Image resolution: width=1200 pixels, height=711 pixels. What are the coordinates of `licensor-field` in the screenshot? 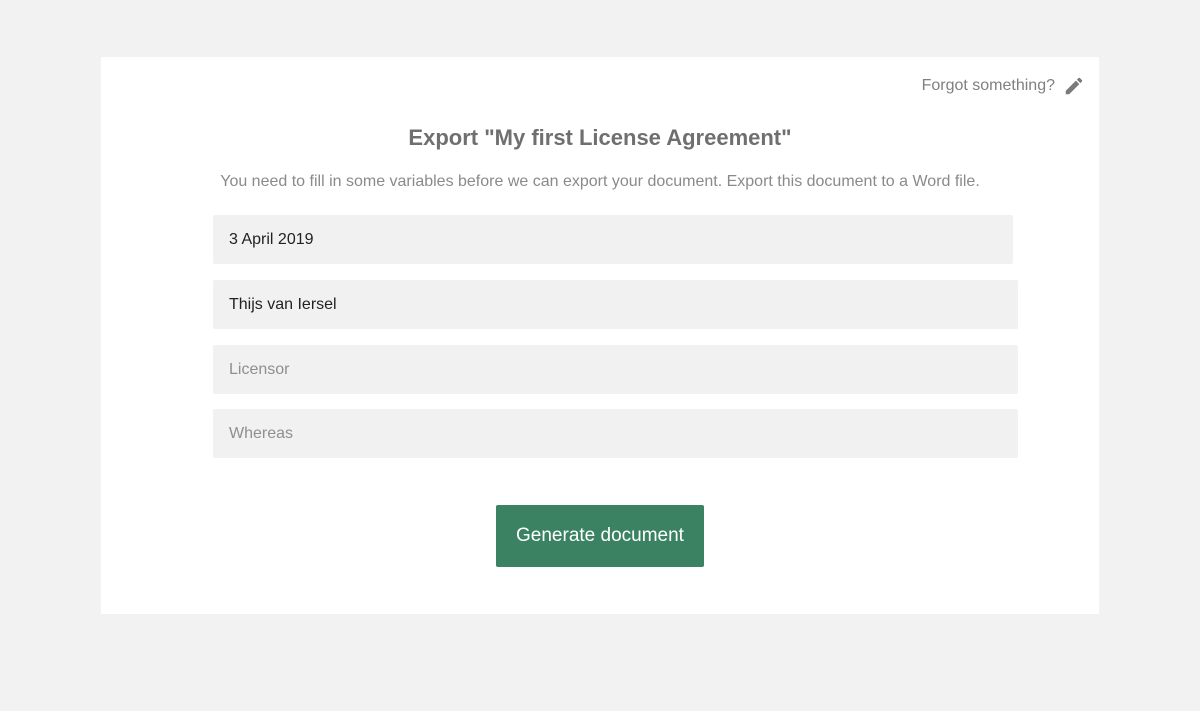 It's located at (615, 369).